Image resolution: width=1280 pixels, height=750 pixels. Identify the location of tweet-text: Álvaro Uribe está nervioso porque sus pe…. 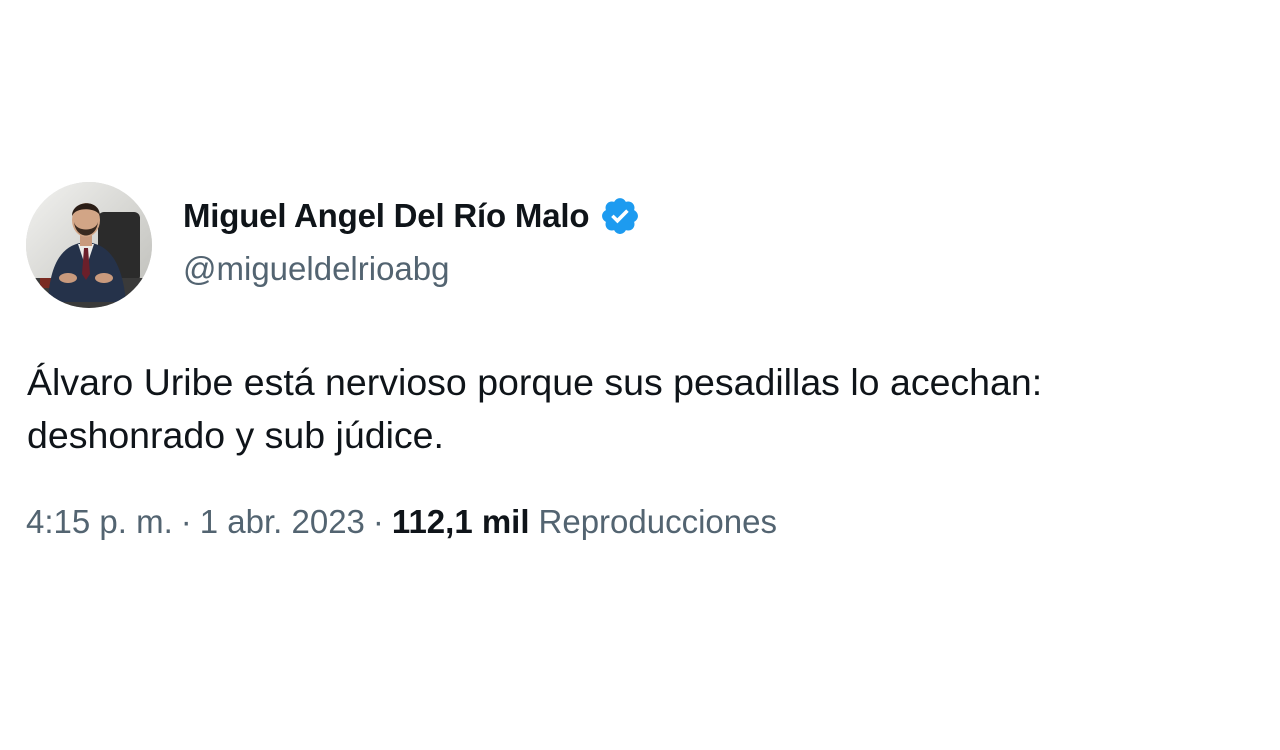
(535, 408).